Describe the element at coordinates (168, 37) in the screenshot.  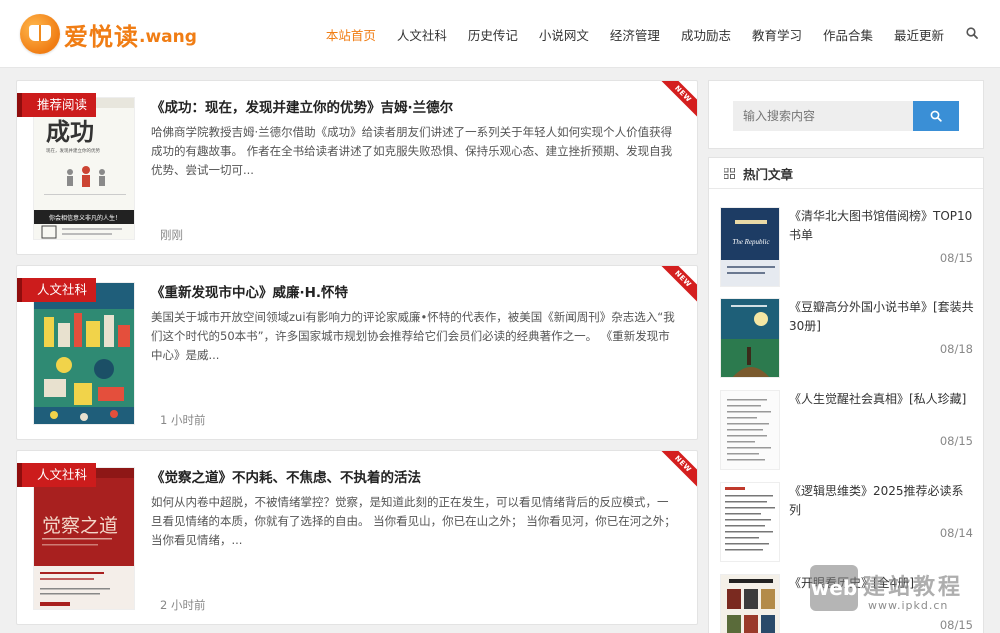
I see `logo-suffix: .wang` at that location.